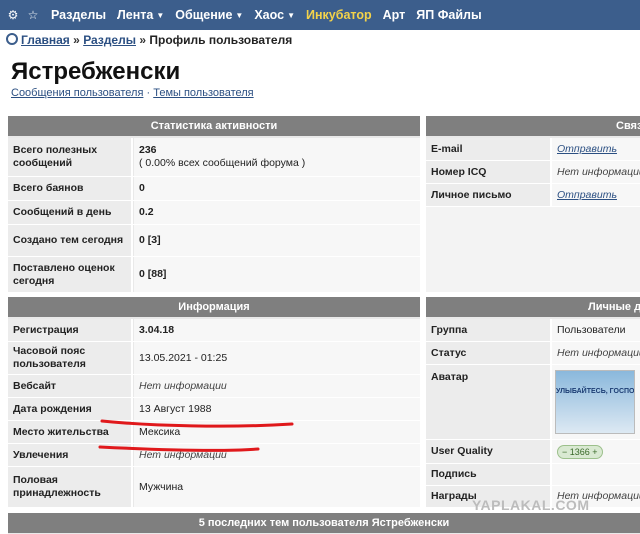  What do you see at coordinates (196, 435) in the screenshot?
I see `red-underline-marks` at bounding box center [196, 435].